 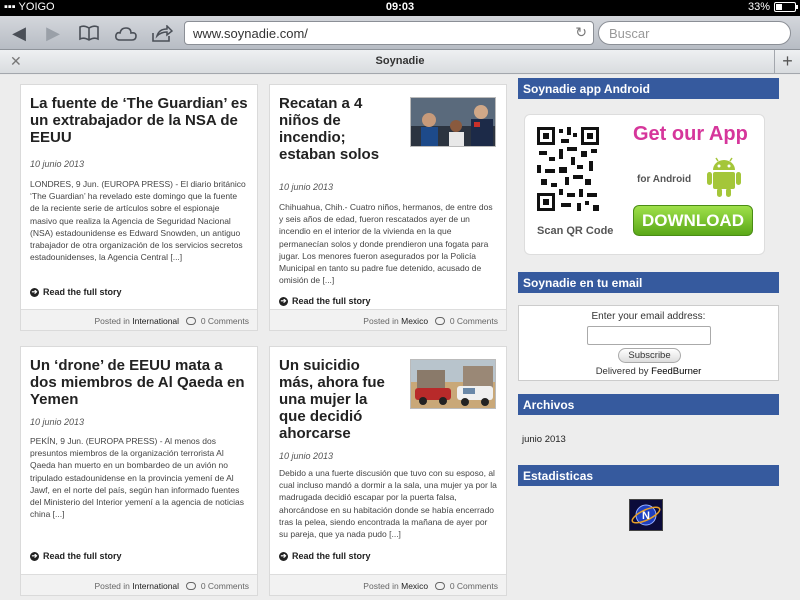 I want to click on for-android-label: for Android, so click(x=664, y=179).